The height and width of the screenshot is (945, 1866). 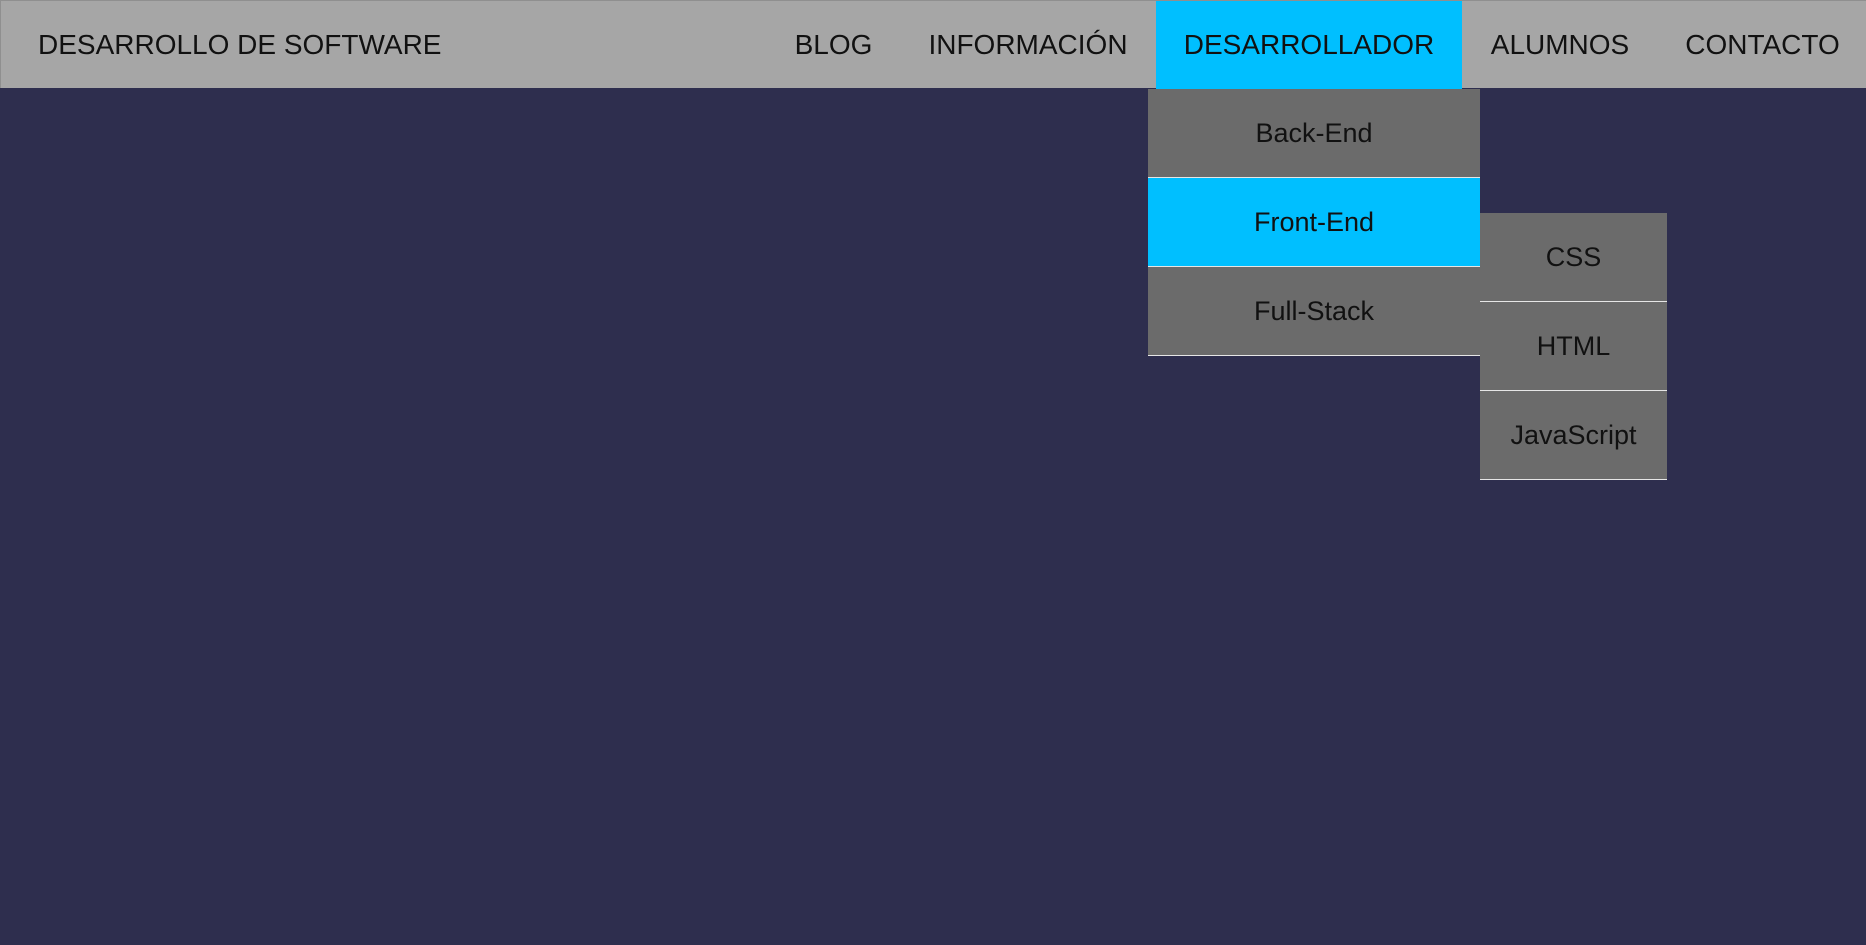 What do you see at coordinates (833, 45) in the screenshot?
I see `nav-item-blog: BLOG` at bounding box center [833, 45].